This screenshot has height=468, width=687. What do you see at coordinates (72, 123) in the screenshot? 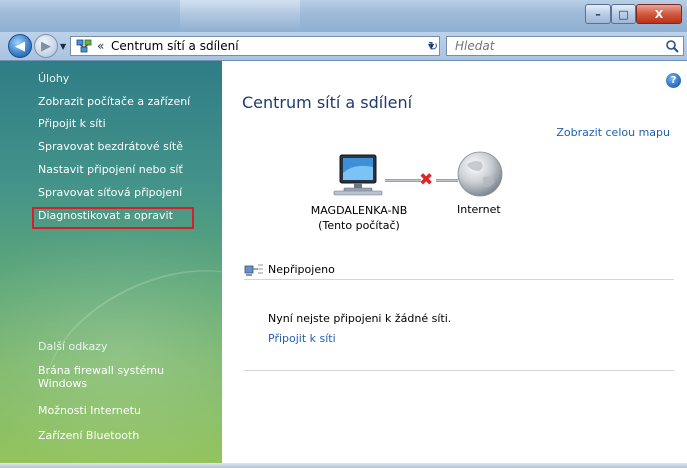
I see `task-connect-network: Připojit k síti` at bounding box center [72, 123].